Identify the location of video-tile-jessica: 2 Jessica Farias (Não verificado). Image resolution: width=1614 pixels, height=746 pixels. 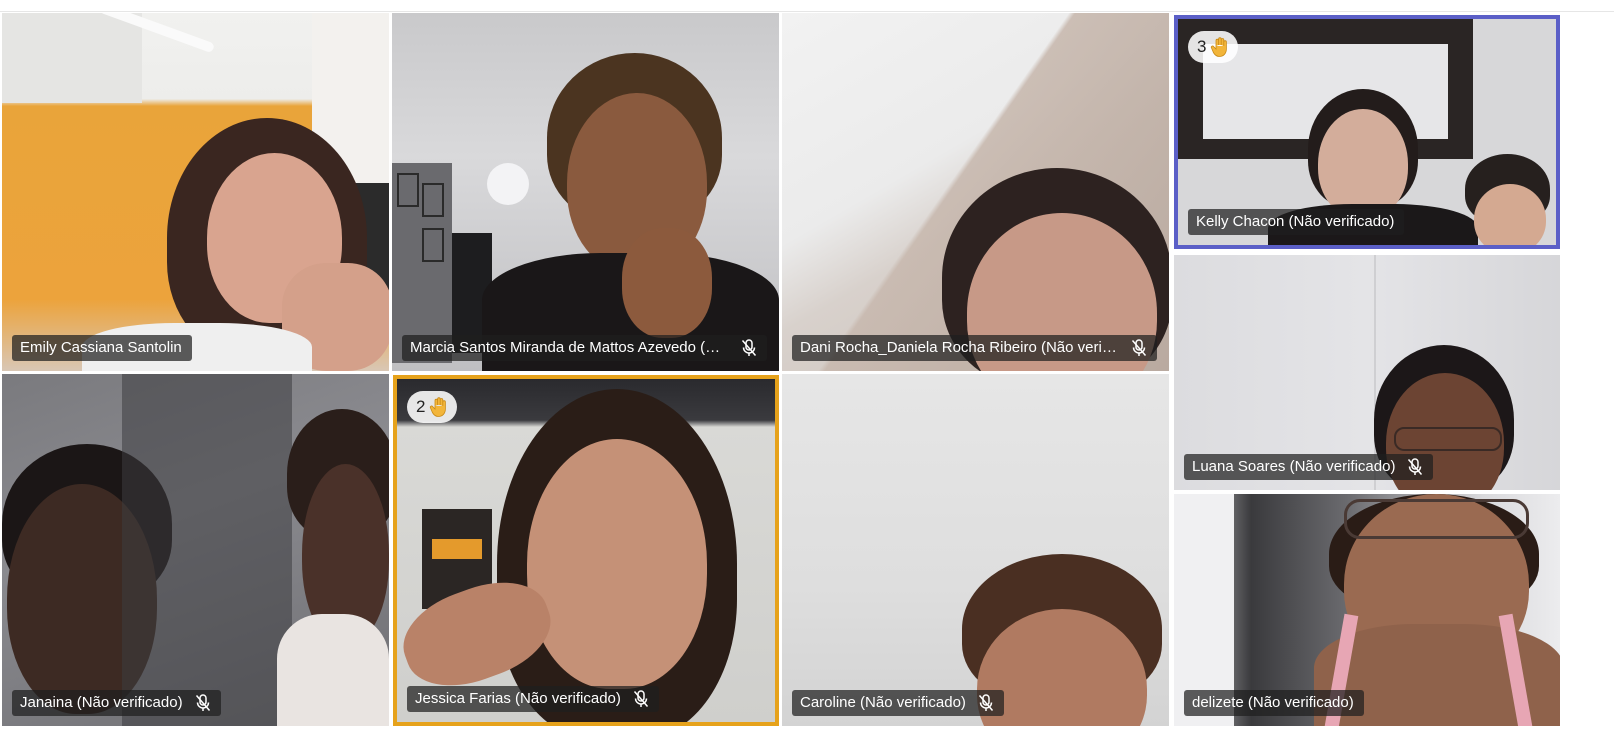
(586, 550).